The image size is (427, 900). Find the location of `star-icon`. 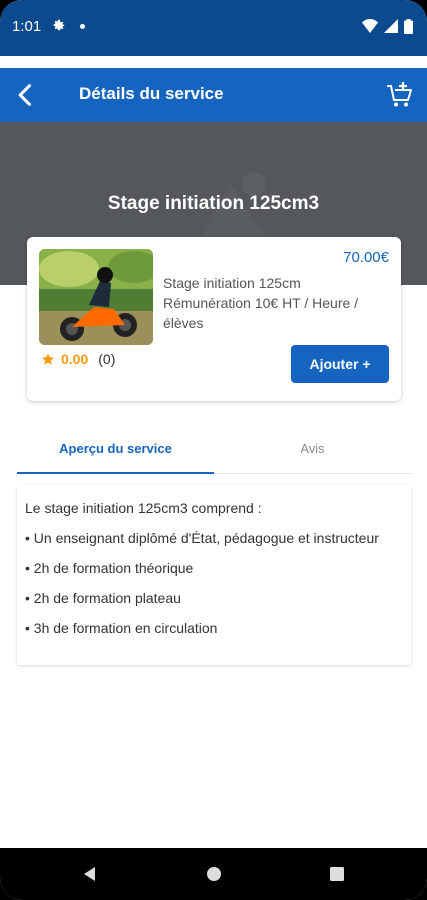

star-icon is located at coordinates (48, 359).